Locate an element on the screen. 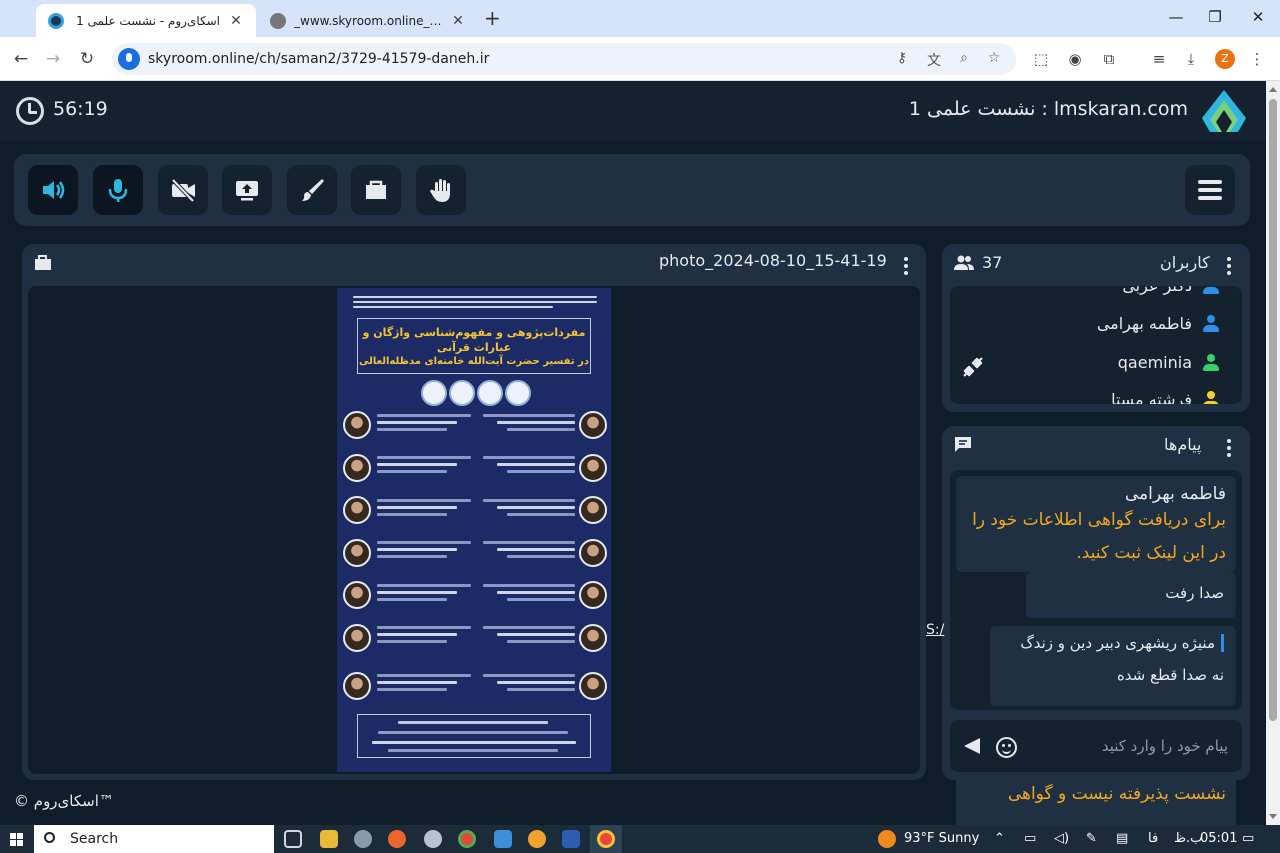  page-scrollbar is located at coordinates (1273, 453).